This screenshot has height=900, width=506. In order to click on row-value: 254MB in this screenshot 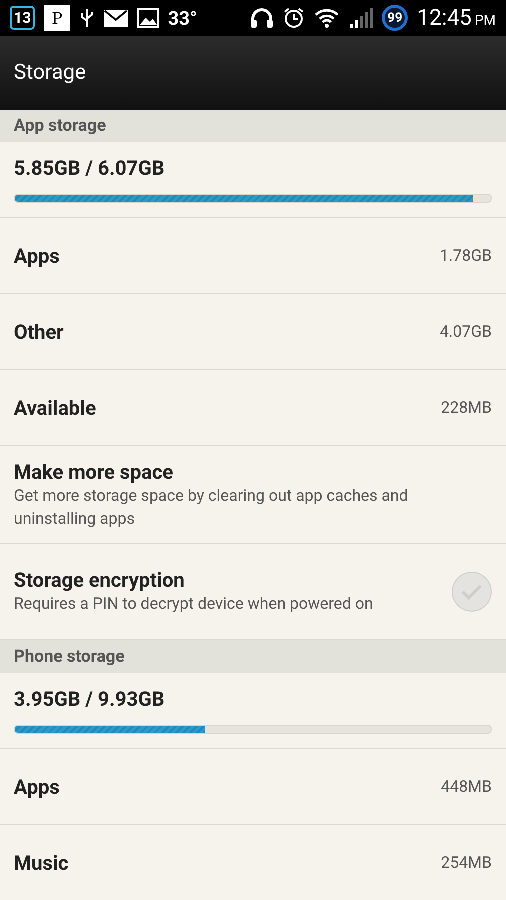, I will do `click(466, 862)`.